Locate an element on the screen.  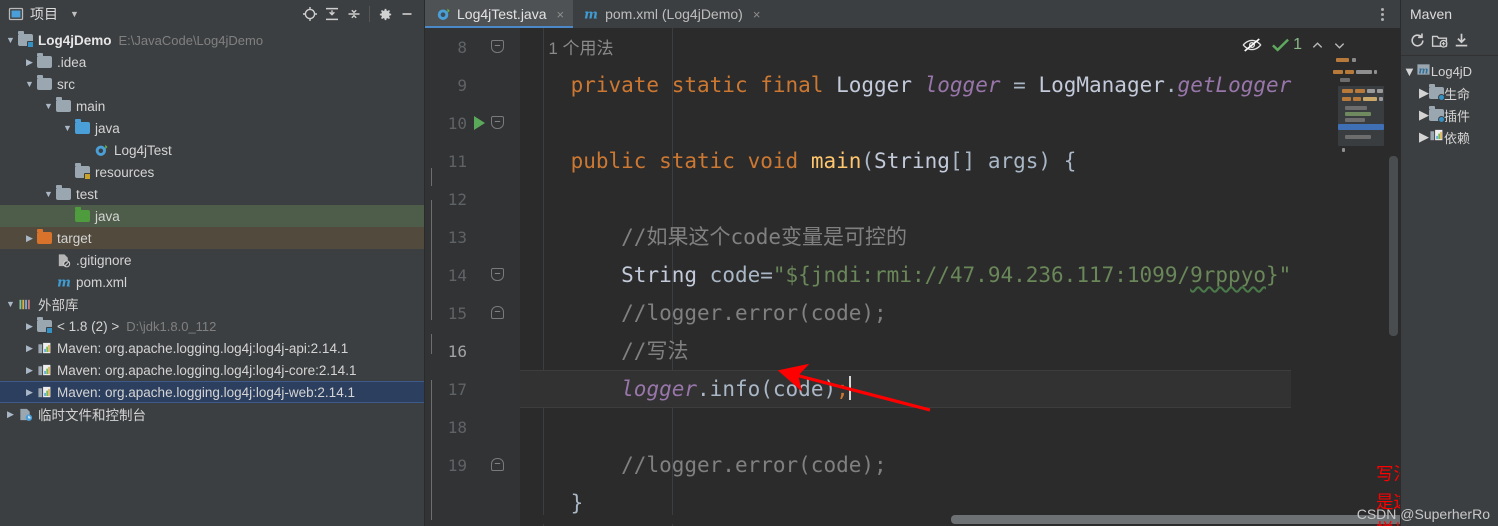
tree-node: ▼ java is located at coordinates (212, 128).